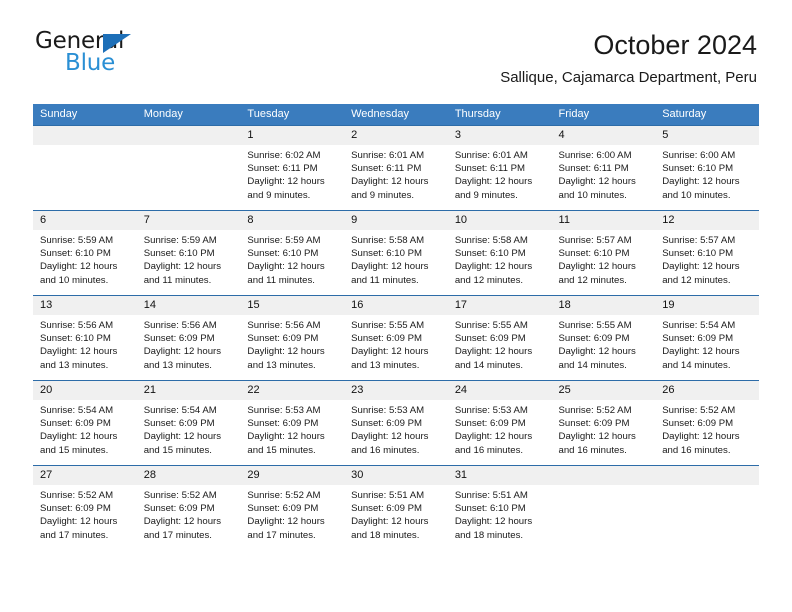 The image size is (792, 612). What do you see at coordinates (603, 115) in the screenshot?
I see `weekday-header-friday: Friday` at bounding box center [603, 115].